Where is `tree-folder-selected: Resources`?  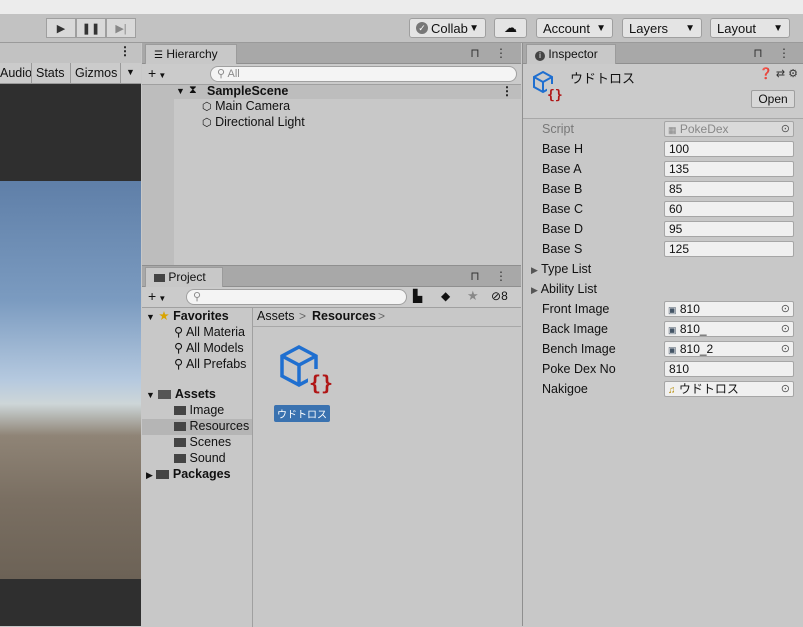 tree-folder-selected: Resources is located at coordinates (211, 426).